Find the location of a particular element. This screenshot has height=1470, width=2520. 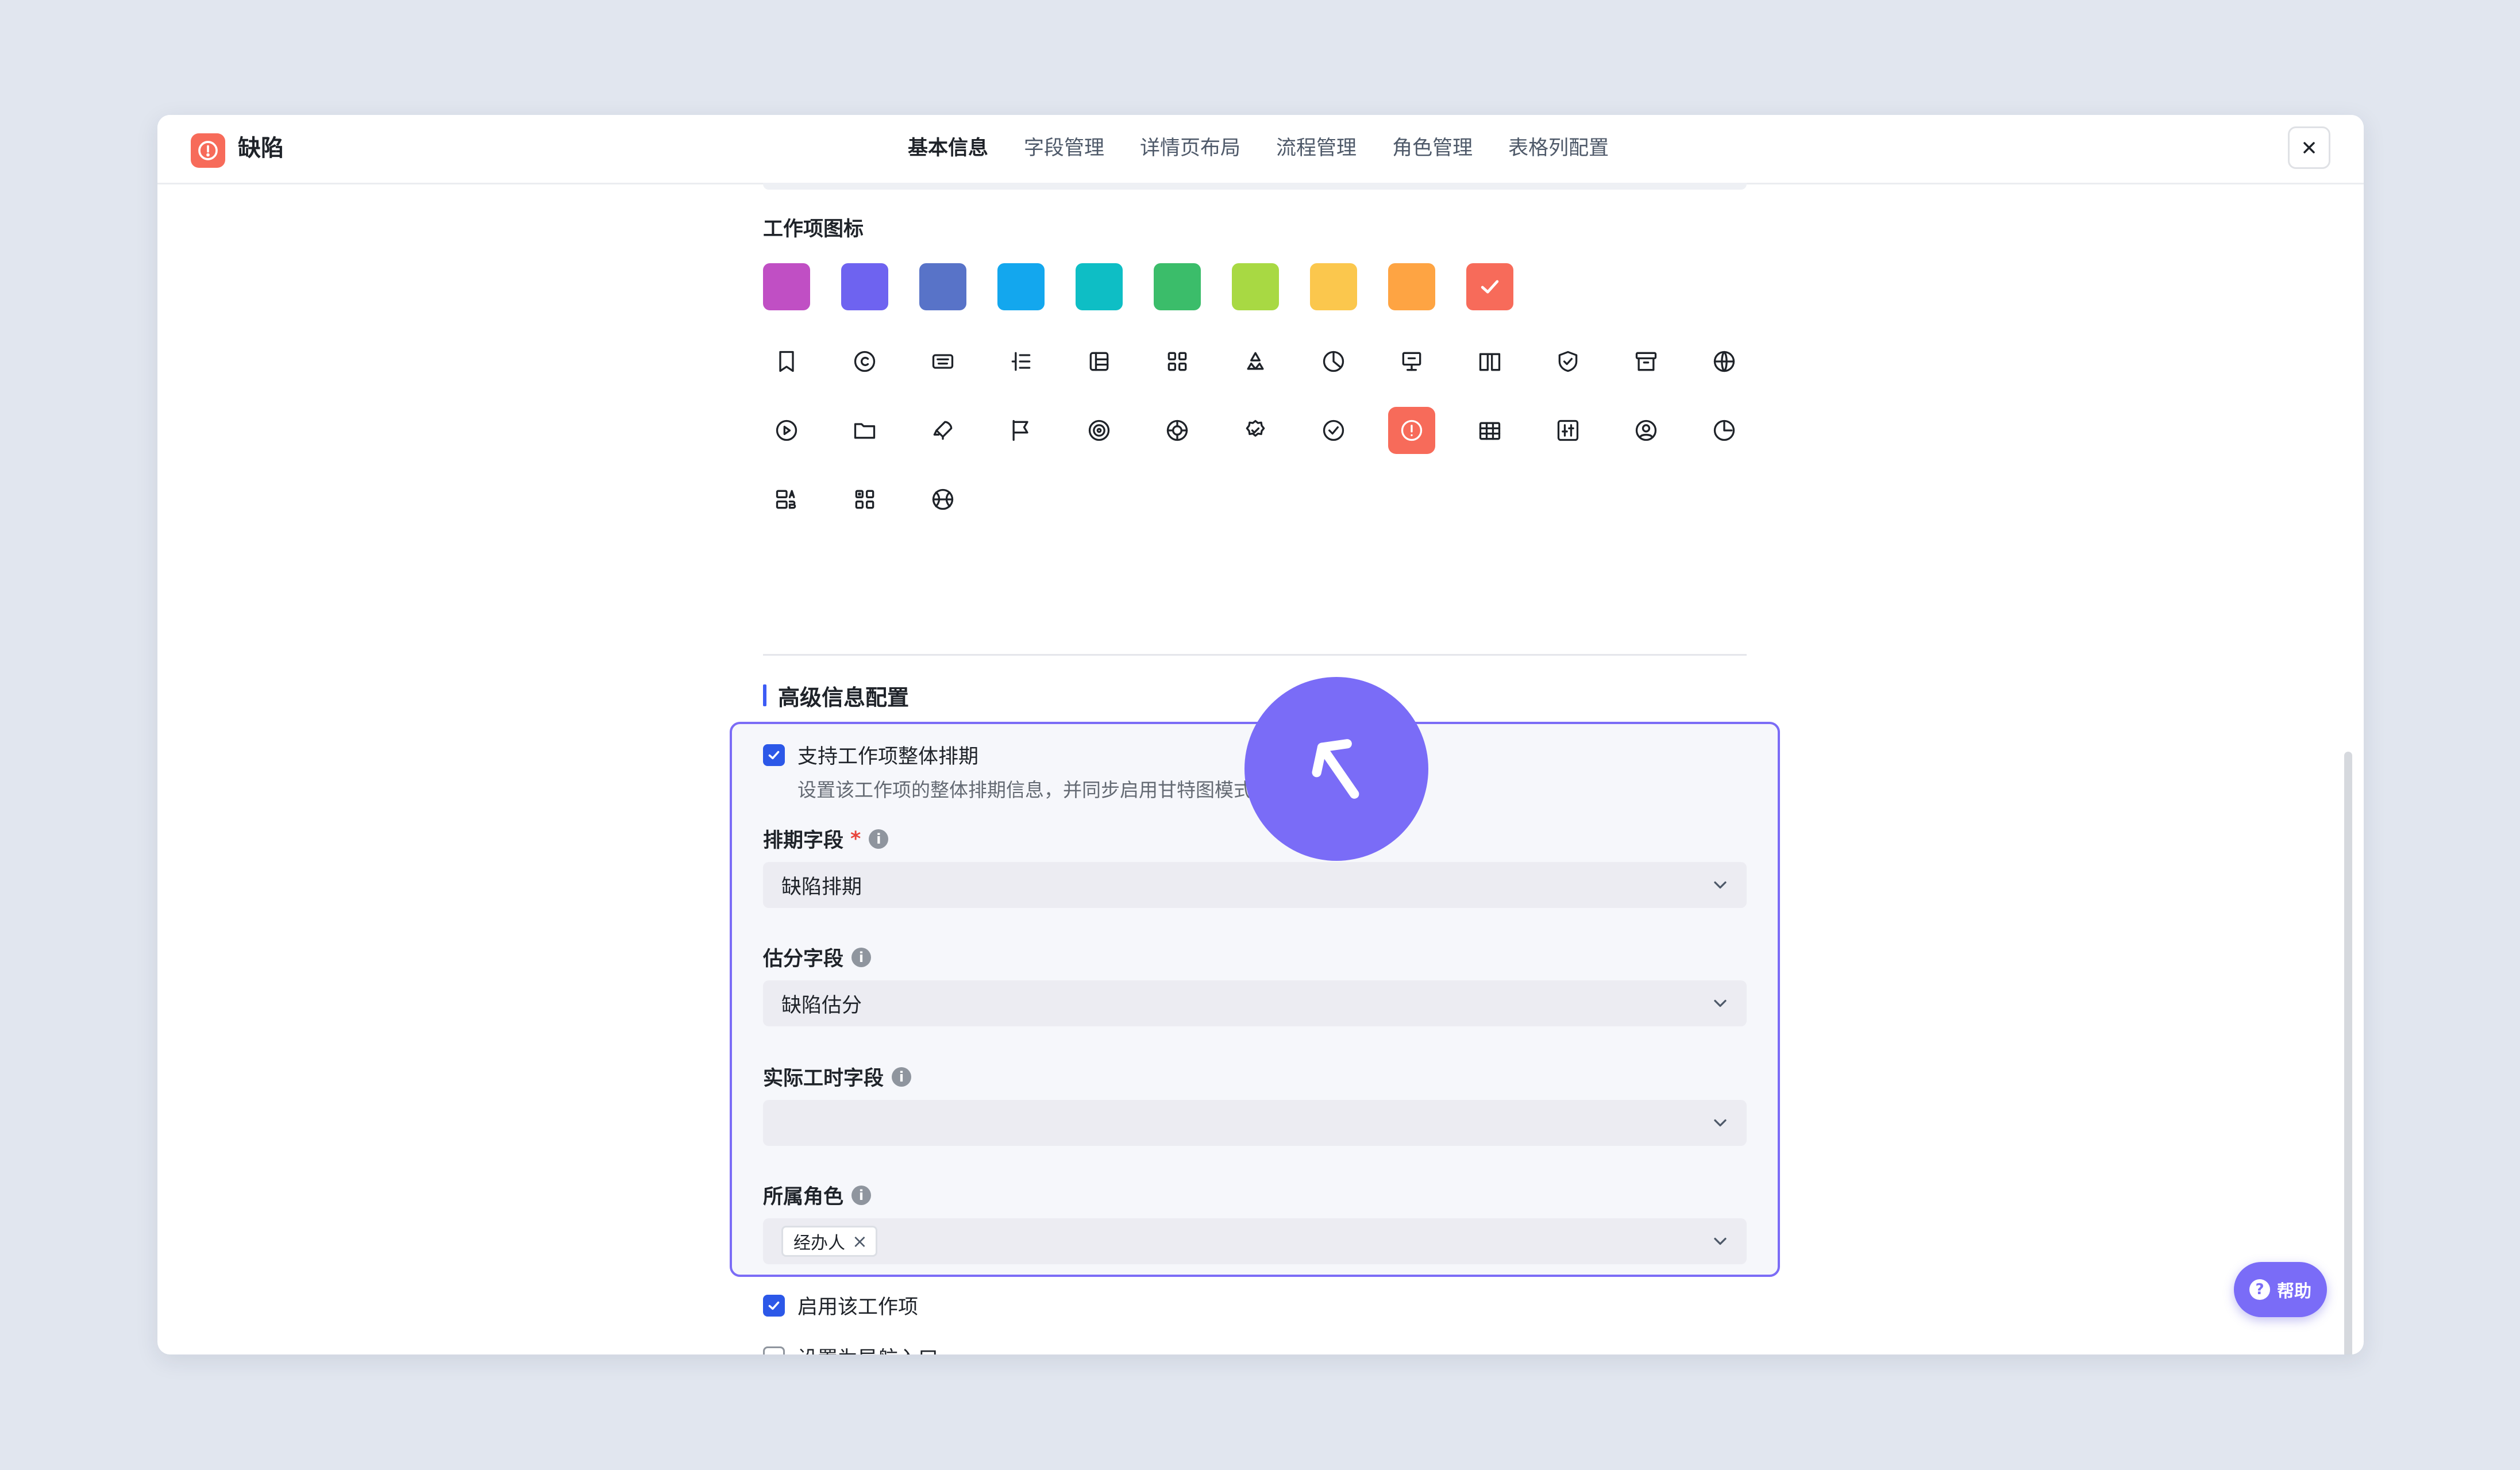

schedule-field-label: 排期字段 * i is located at coordinates (826, 838).